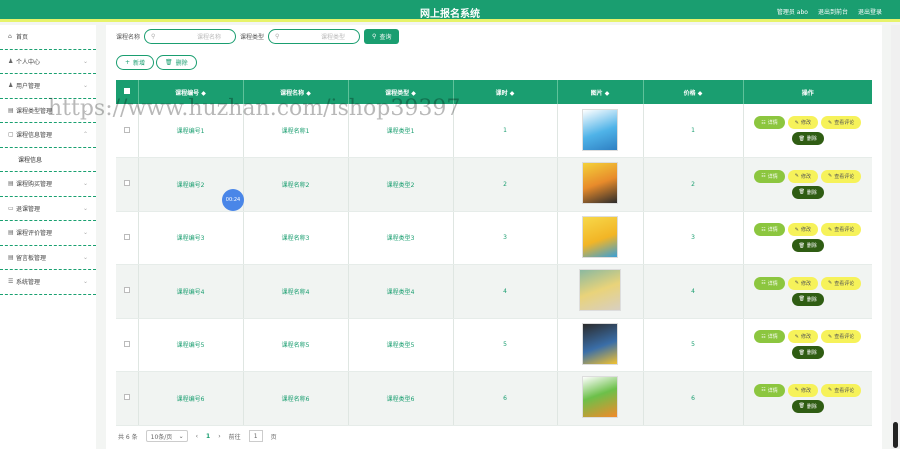 This screenshot has height=449, width=900. What do you see at coordinates (693, 92) in the screenshot?
I see `col-header-price: 价格 ◆` at bounding box center [693, 92].